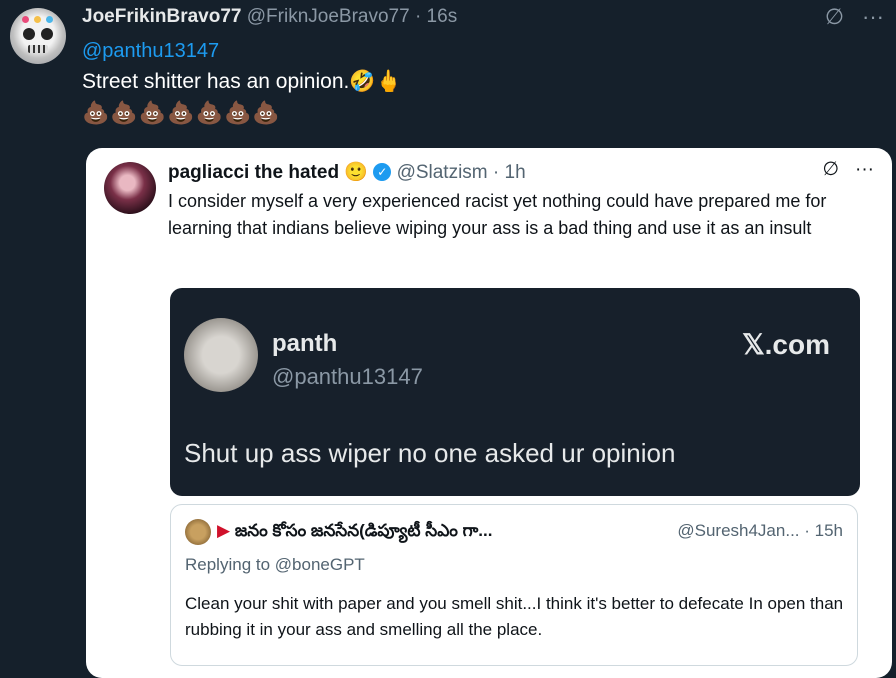 This screenshot has height=678, width=896. What do you see at coordinates (224, 530) in the screenshot?
I see `red-flag-icon: ▶` at bounding box center [224, 530].